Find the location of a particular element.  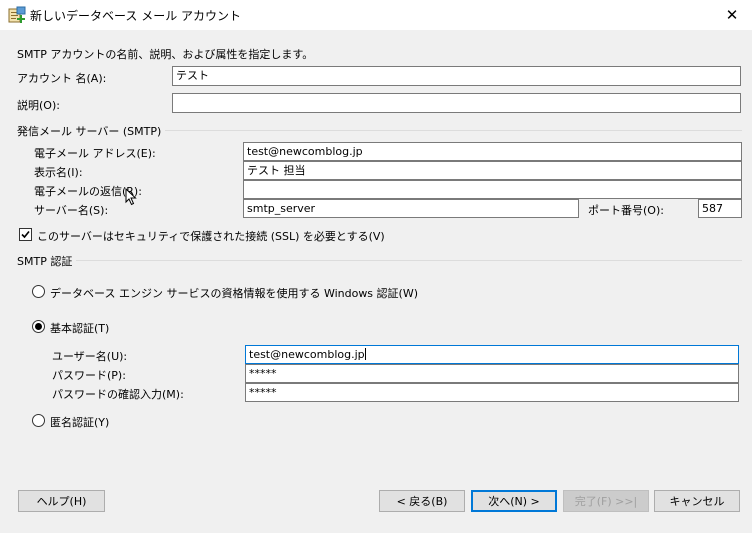

account-name-label: アカウント 名(A): is located at coordinates (62, 78).